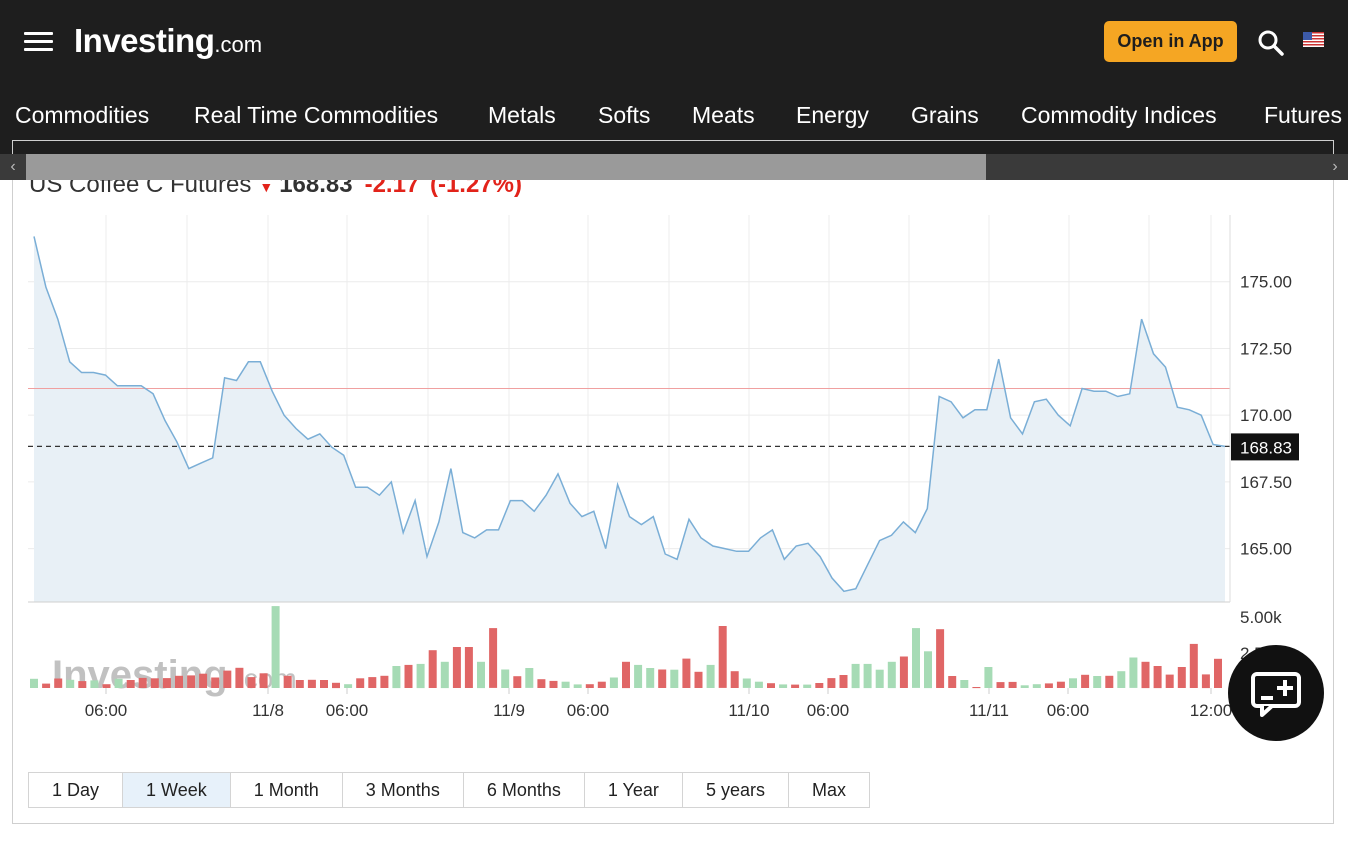 This screenshot has width=1348, height=847. I want to click on scroll-right-icon: ›, so click(1335, 167).